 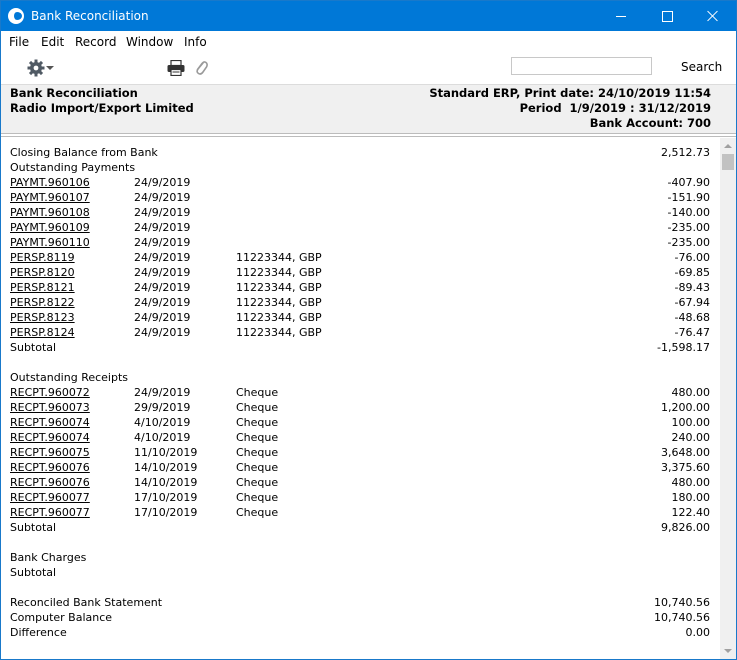 What do you see at coordinates (728, 398) in the screenshot?
I see `vertical-scrollbar` at bounding box center [728, 398].